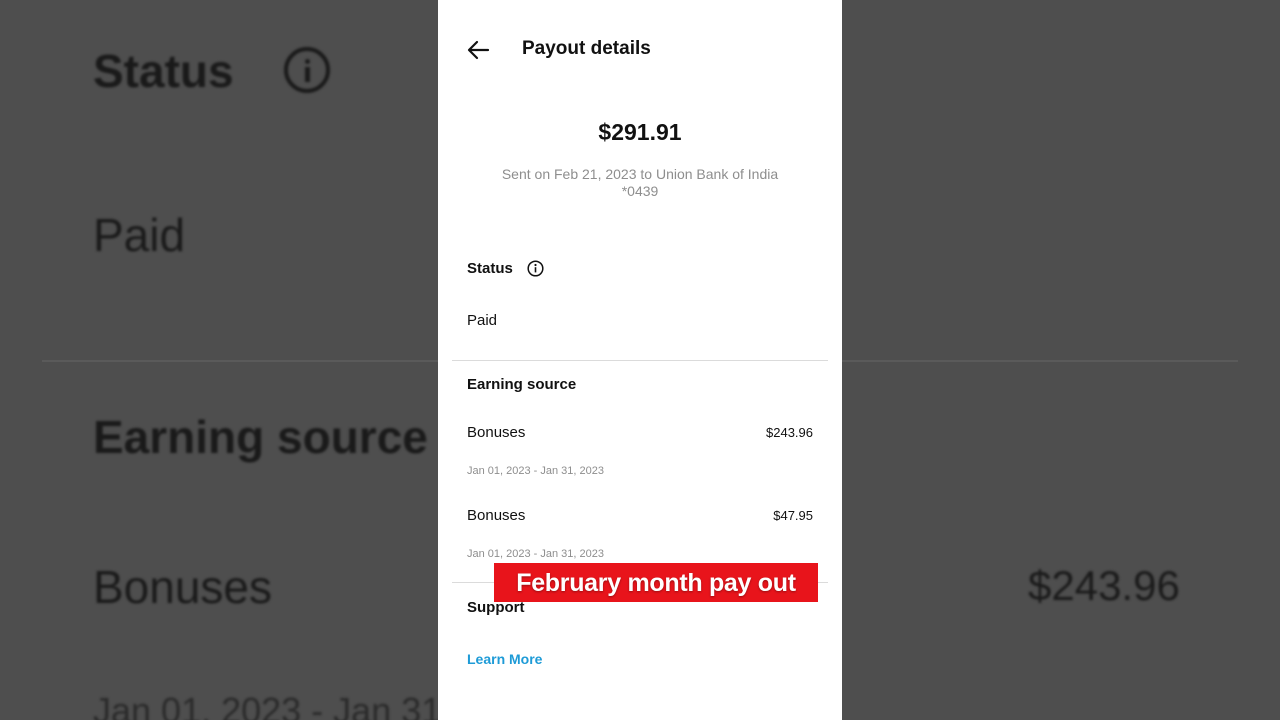  Describe the element at coordinates (586, 48) in the screenshot. I see `page-title: Payout details` at that location.